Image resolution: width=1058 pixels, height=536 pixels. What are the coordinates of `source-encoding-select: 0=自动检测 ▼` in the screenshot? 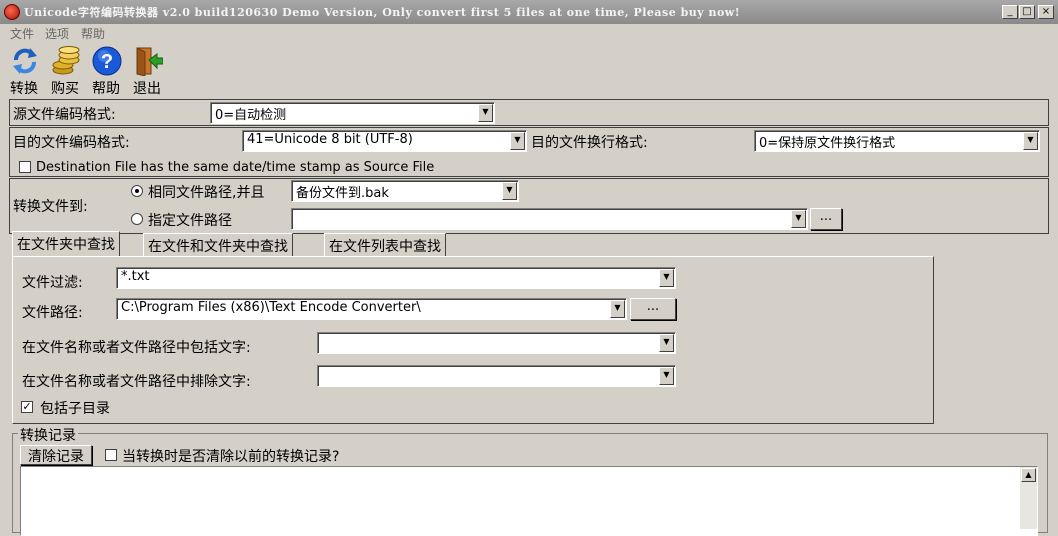 It's located at (352, 113).